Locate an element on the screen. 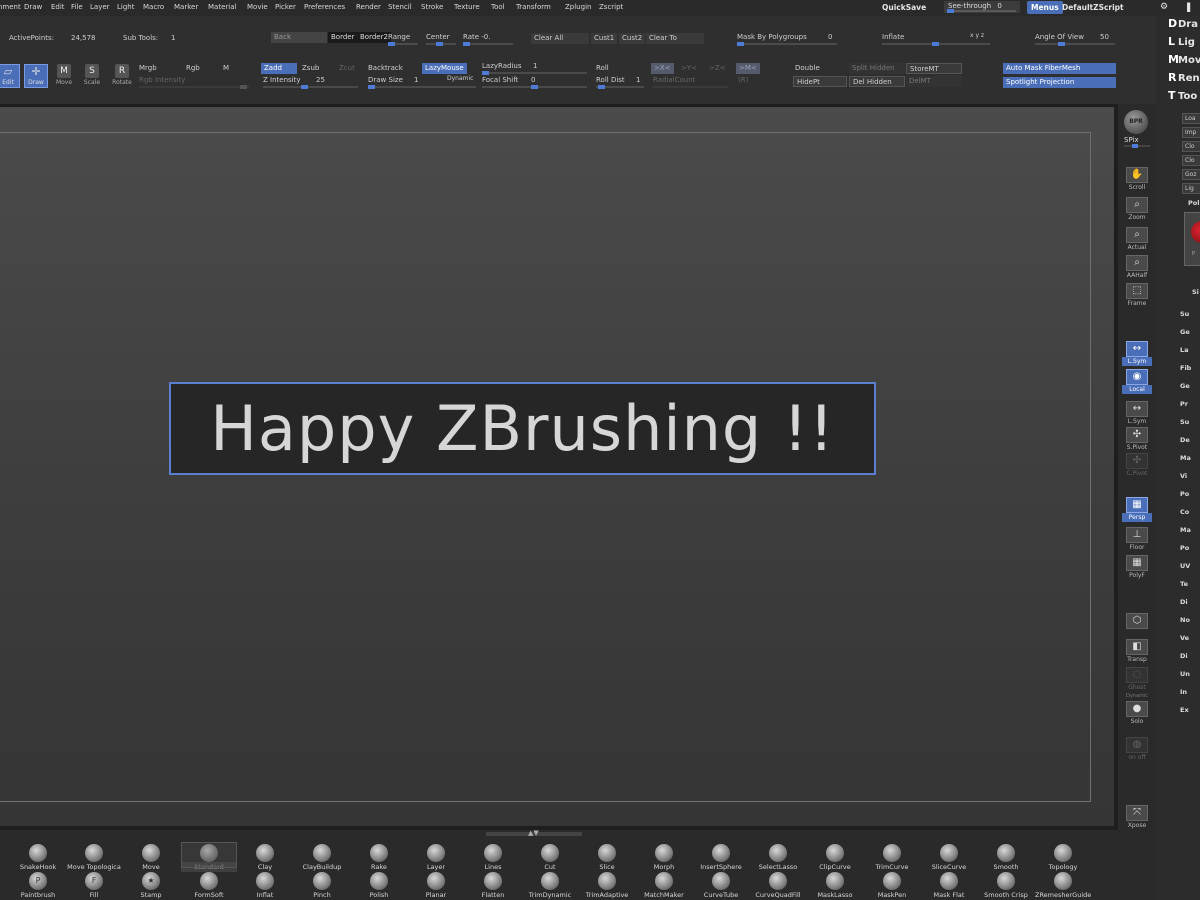  menu-item-marker: Marker is located at coordinates (186, 7).